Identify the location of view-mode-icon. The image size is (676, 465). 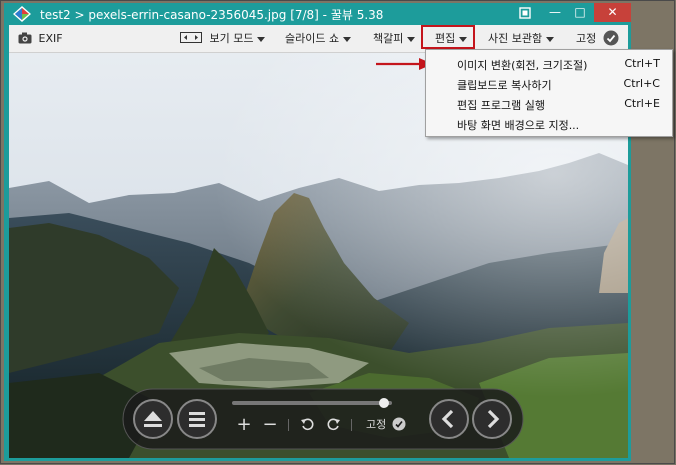
(191, 37).